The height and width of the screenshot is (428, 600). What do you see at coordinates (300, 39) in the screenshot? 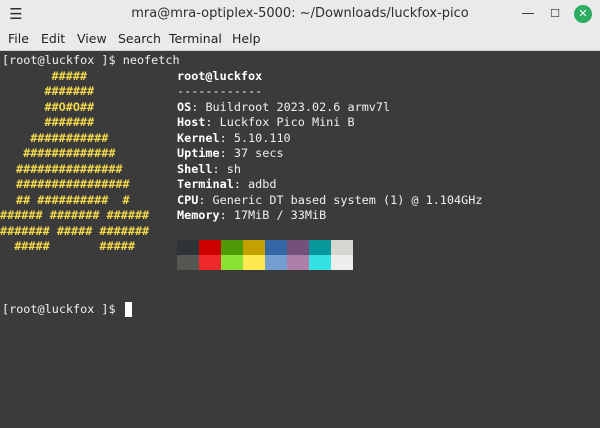
I see `menu-bar: File Edit View Search Terminal Help` at bounding box center [300, 39].